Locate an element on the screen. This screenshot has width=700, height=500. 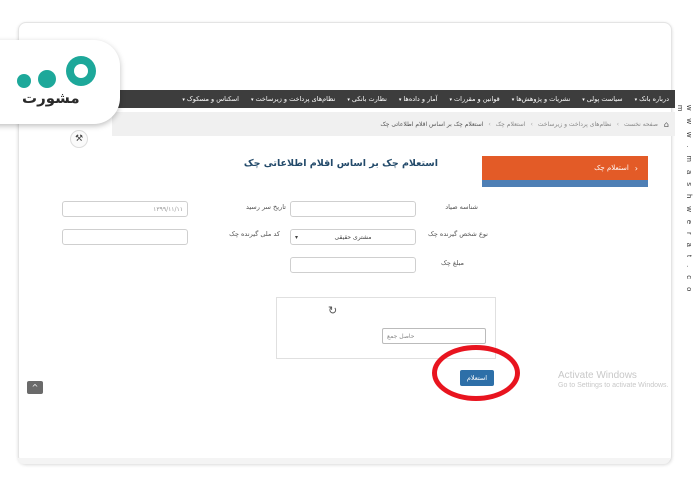
nav-item-label: سیاست پولی is located at coordinates (604, 99).